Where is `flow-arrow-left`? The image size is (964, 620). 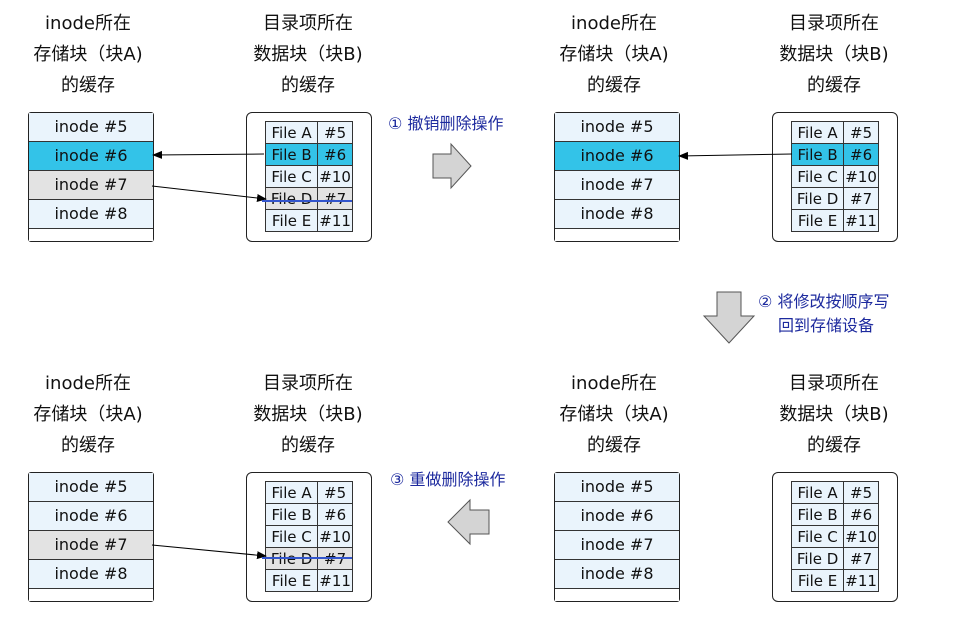 flow-arrow-left is located at coordinates (468, 522).